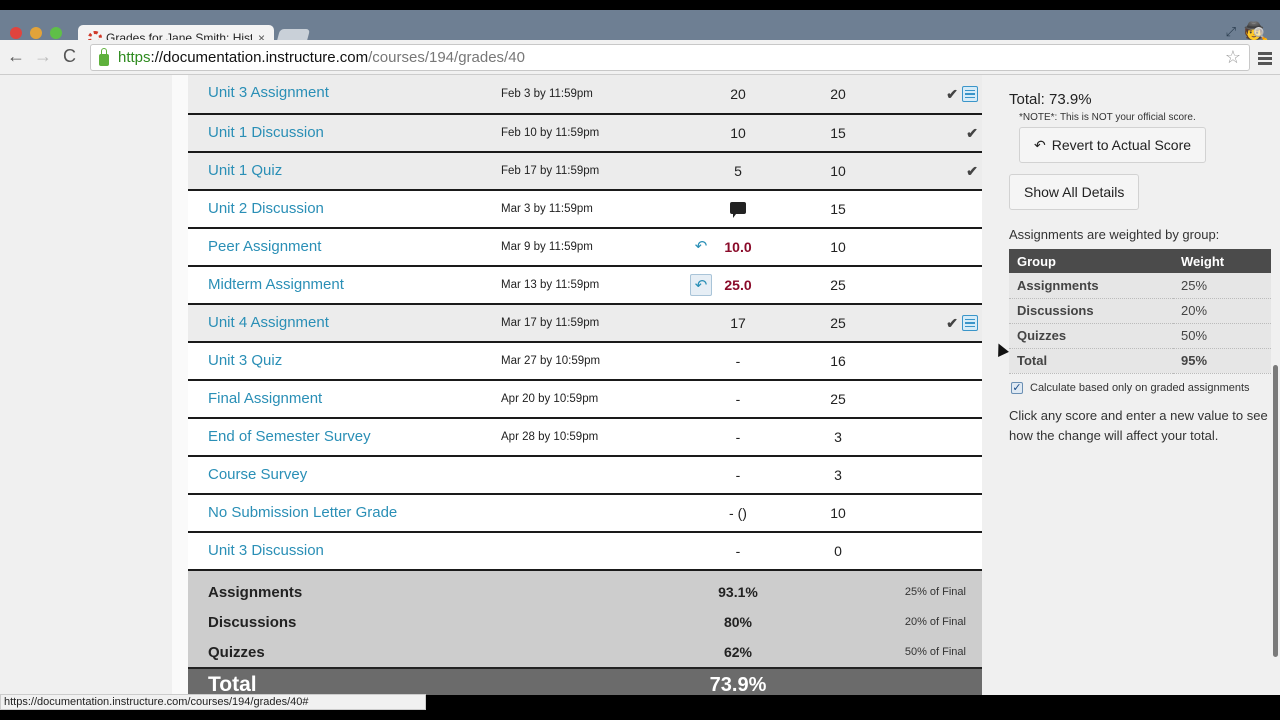 This screenshot has width=1280, height=720. Describe the element at coordinates (1222, 261) in the screenshot. I see `weights-header-weight: Weight` at that location.